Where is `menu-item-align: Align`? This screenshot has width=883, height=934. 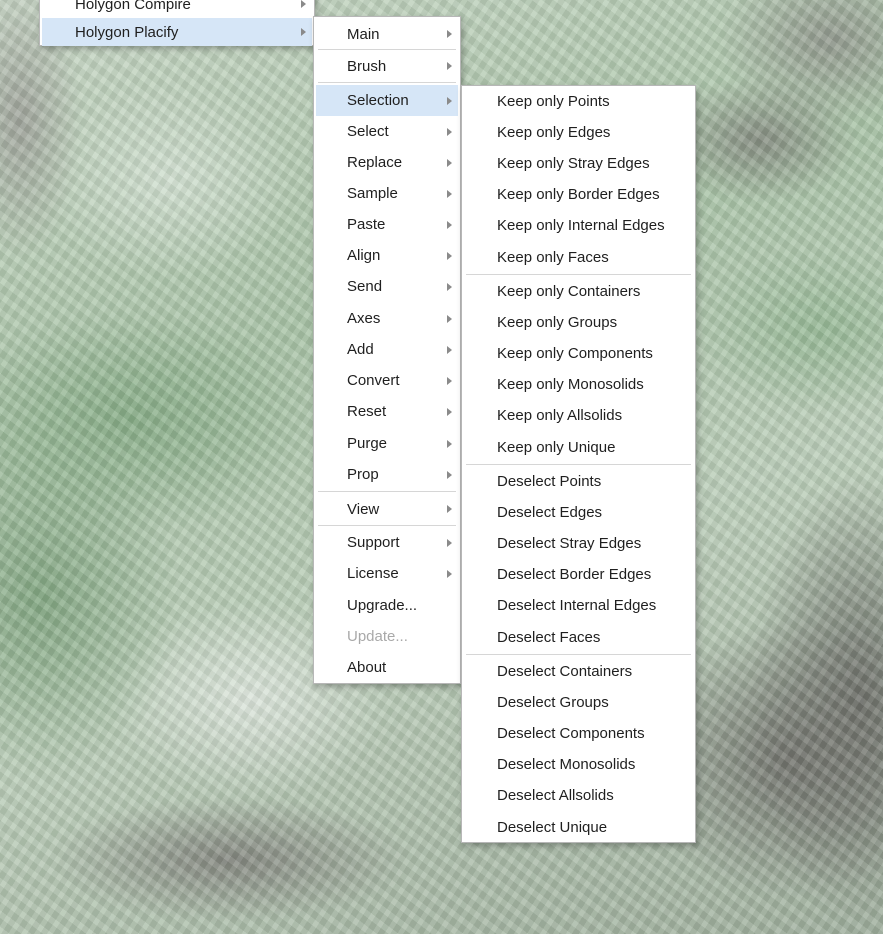
menu-item-align: Align is located at coordinates (387, 255).